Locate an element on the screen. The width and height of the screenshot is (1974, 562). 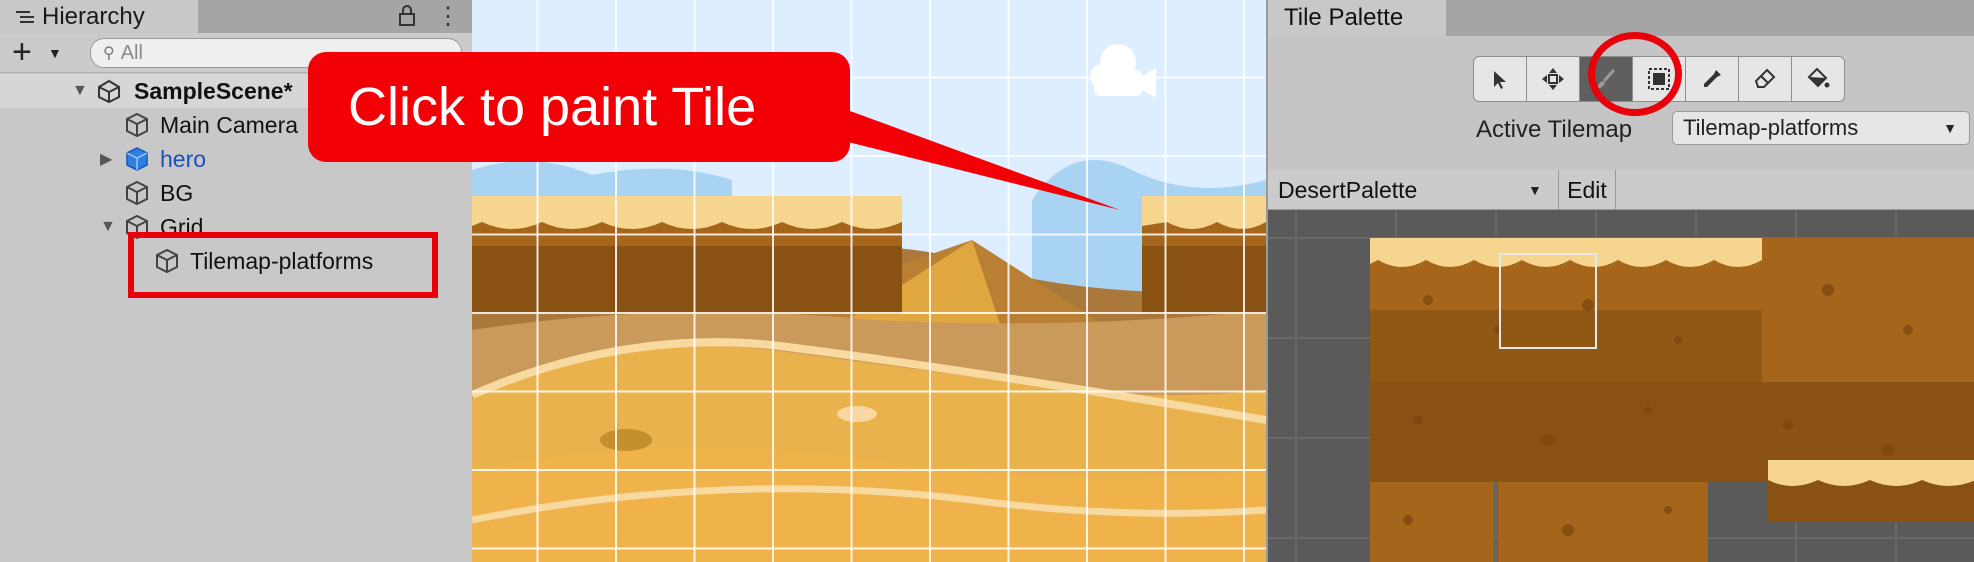
active-tilemap-dropdown: Tilemap-platforms ▼ is located at coordinates (1821, 128).